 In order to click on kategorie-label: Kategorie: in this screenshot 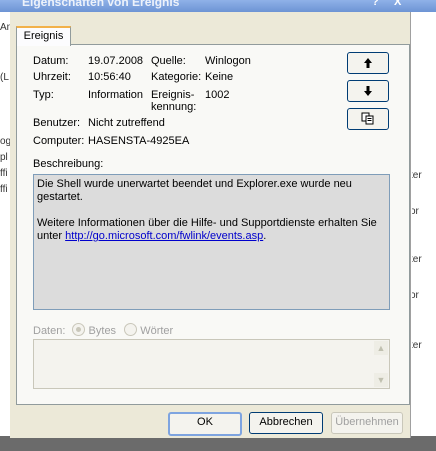, I will do `click(176, 77)`.